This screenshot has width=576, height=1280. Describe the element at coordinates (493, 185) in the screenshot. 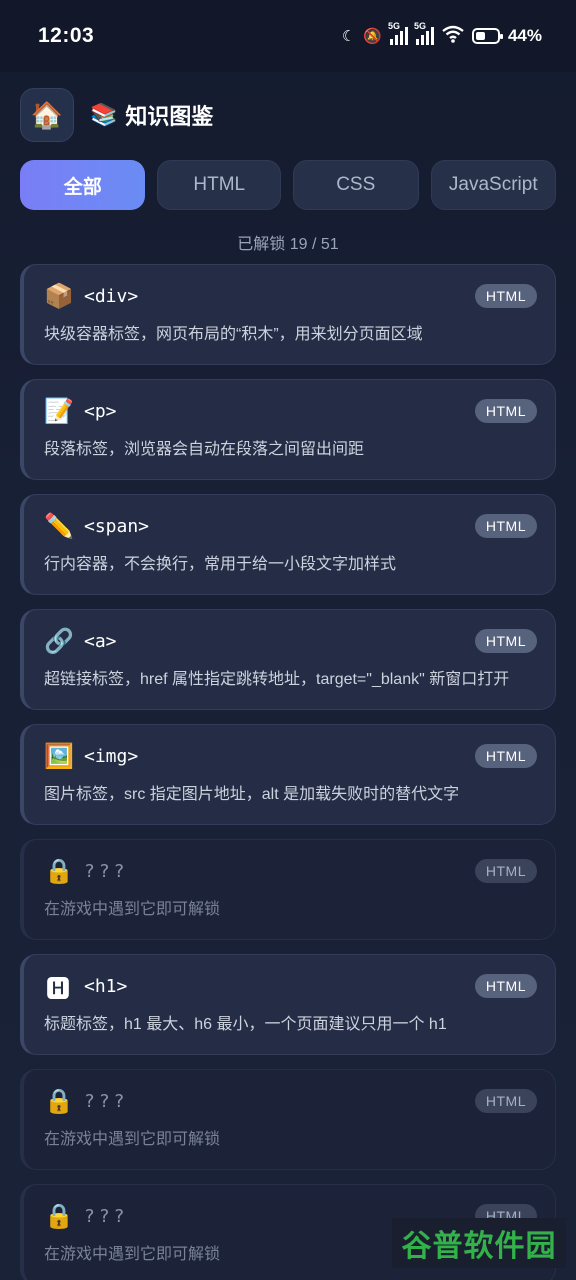

I see `tab-javascript: JavaScript` at that location.